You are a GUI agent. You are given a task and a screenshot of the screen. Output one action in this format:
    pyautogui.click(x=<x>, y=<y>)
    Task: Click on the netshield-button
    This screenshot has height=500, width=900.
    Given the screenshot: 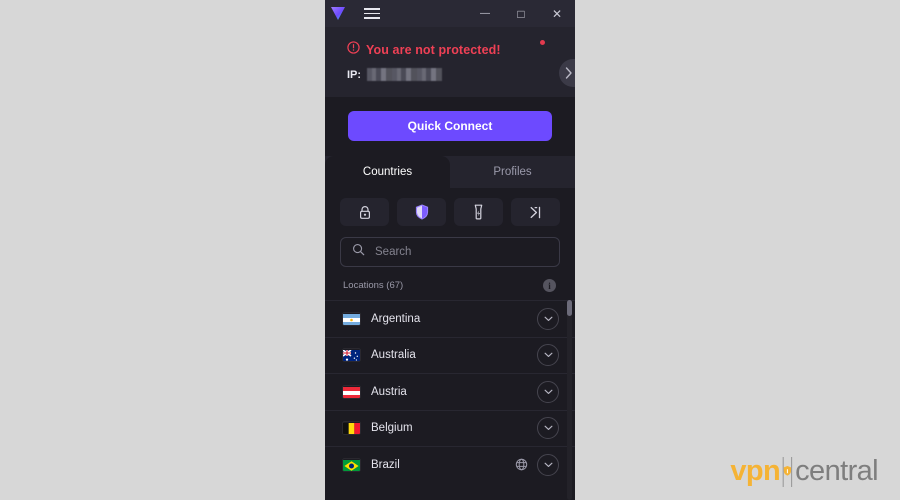 What is the action you would take?
    pyautogui.click(x=421, y=212)
    